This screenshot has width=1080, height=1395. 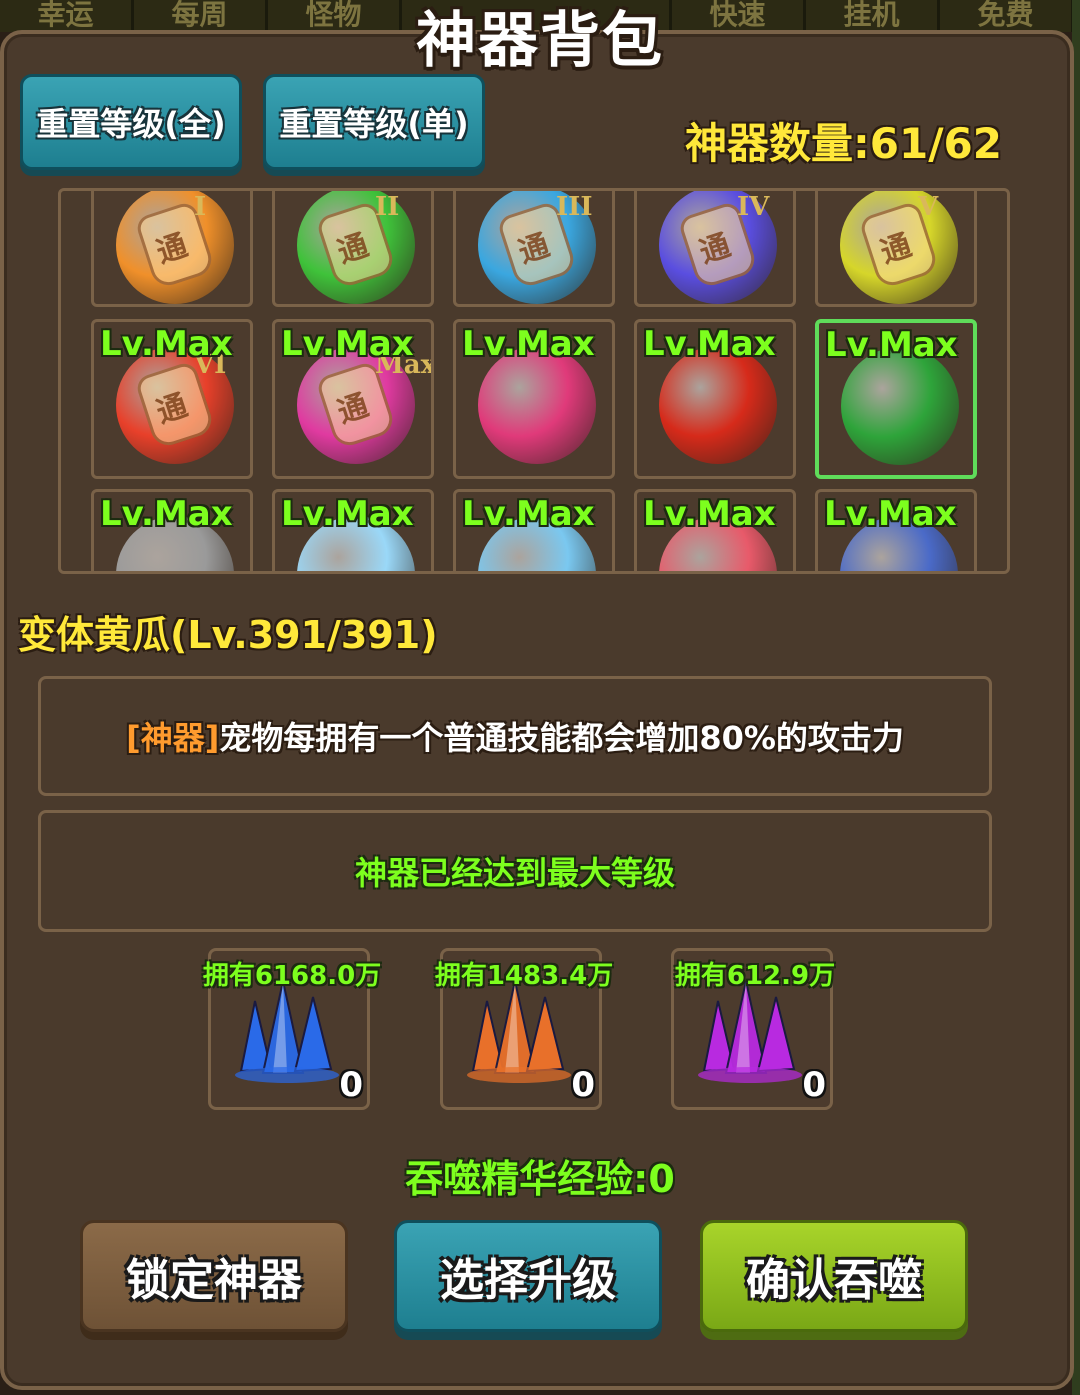 I want to click on artifact-description: [神器] 宠物每拥有一个普通技能都会增加80%的攻击力, so click(x=515, y=736).